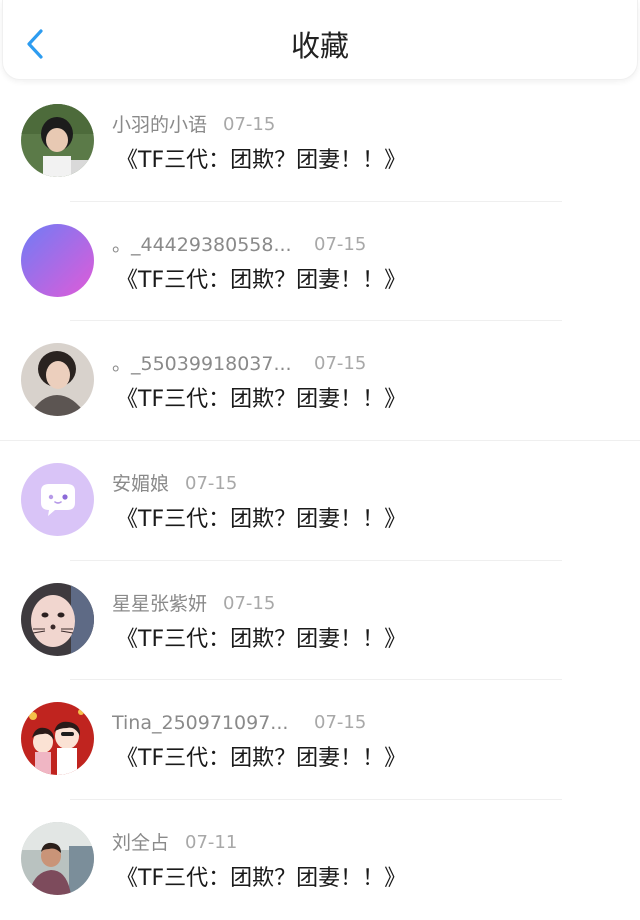 The width and height of the screenshot is (640, 920). Describe the element at coordinates (140, 843) in the screenshot. I see `user-name: 刘全占` at that location.